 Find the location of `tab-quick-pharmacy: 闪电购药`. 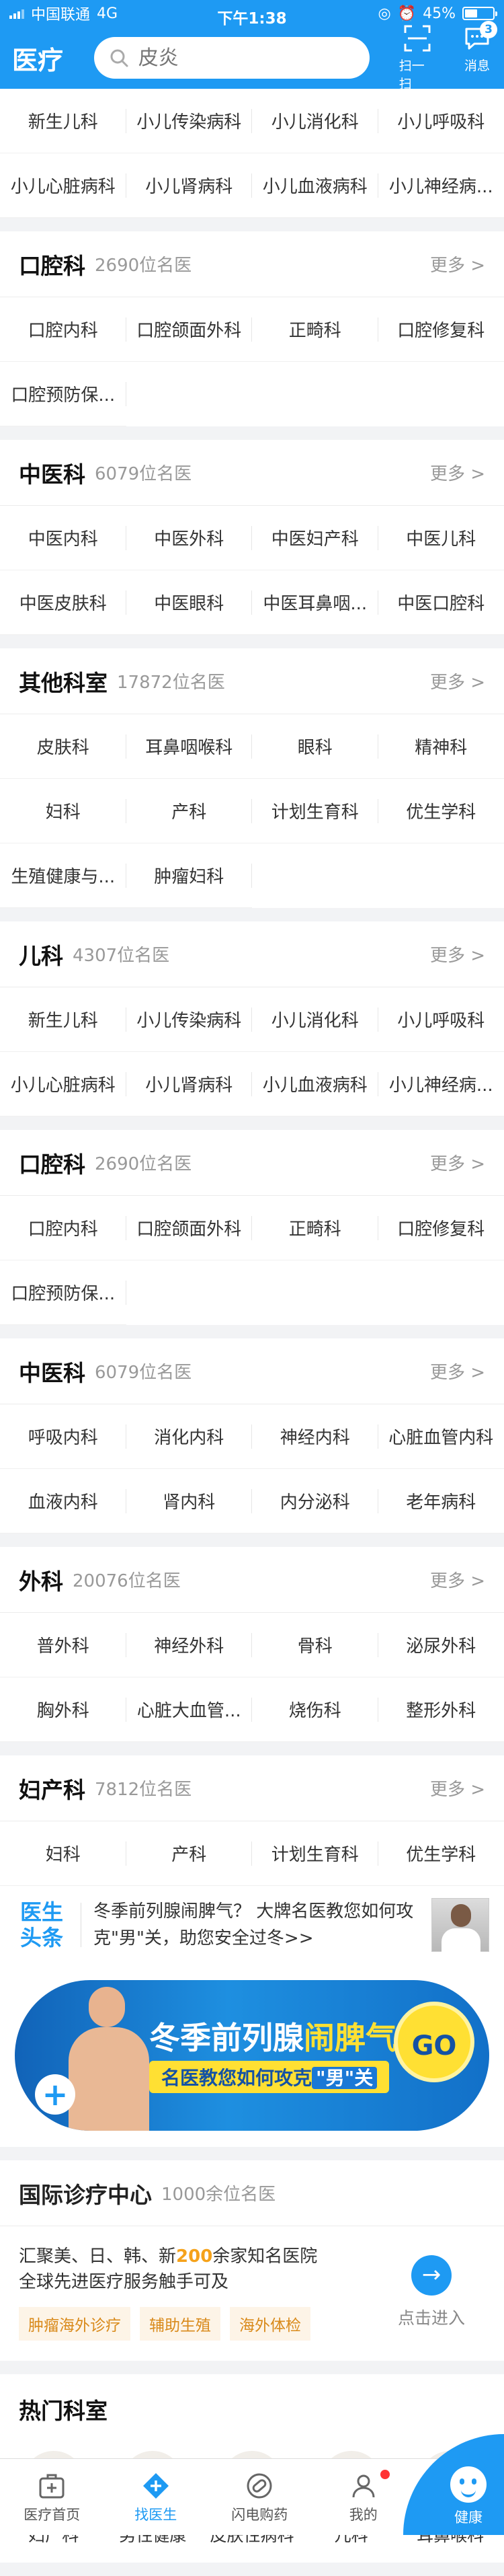

tab-quick-pharmacy: 闪电购药 is located at coordinates (260, 2497).